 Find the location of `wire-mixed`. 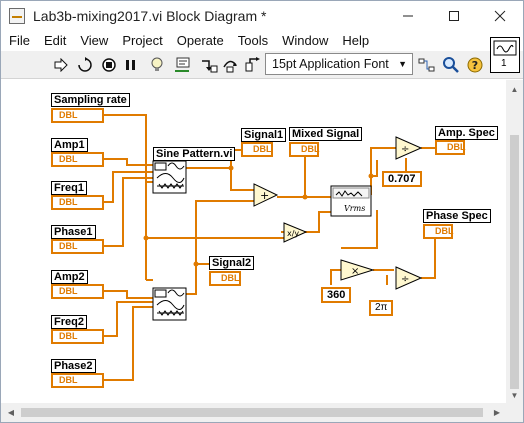

wire-mixed is located at coordinates (291, 174).